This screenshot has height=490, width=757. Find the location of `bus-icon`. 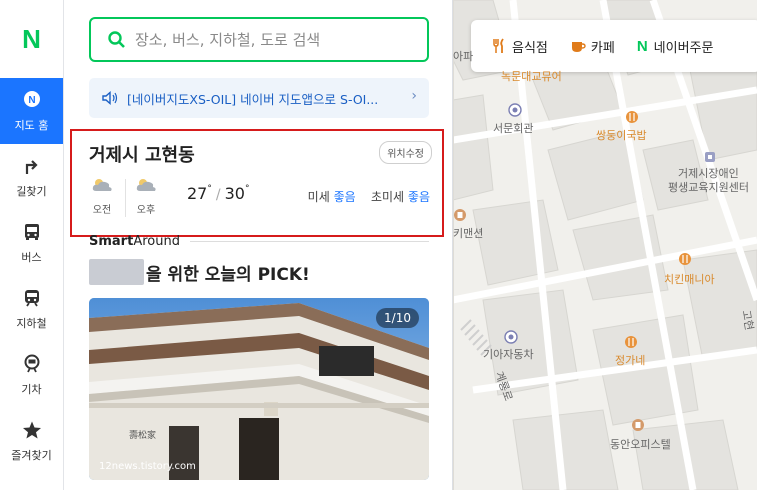

bus-icon is located at coordinates (32, 232).